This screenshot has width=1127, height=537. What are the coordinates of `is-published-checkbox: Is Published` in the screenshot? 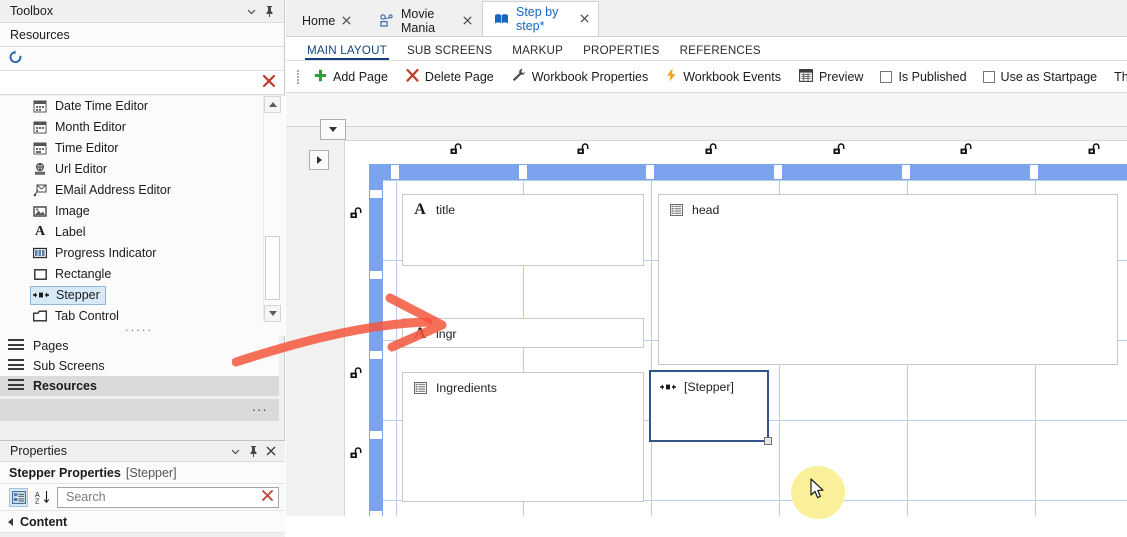 It's located at (923, 77).